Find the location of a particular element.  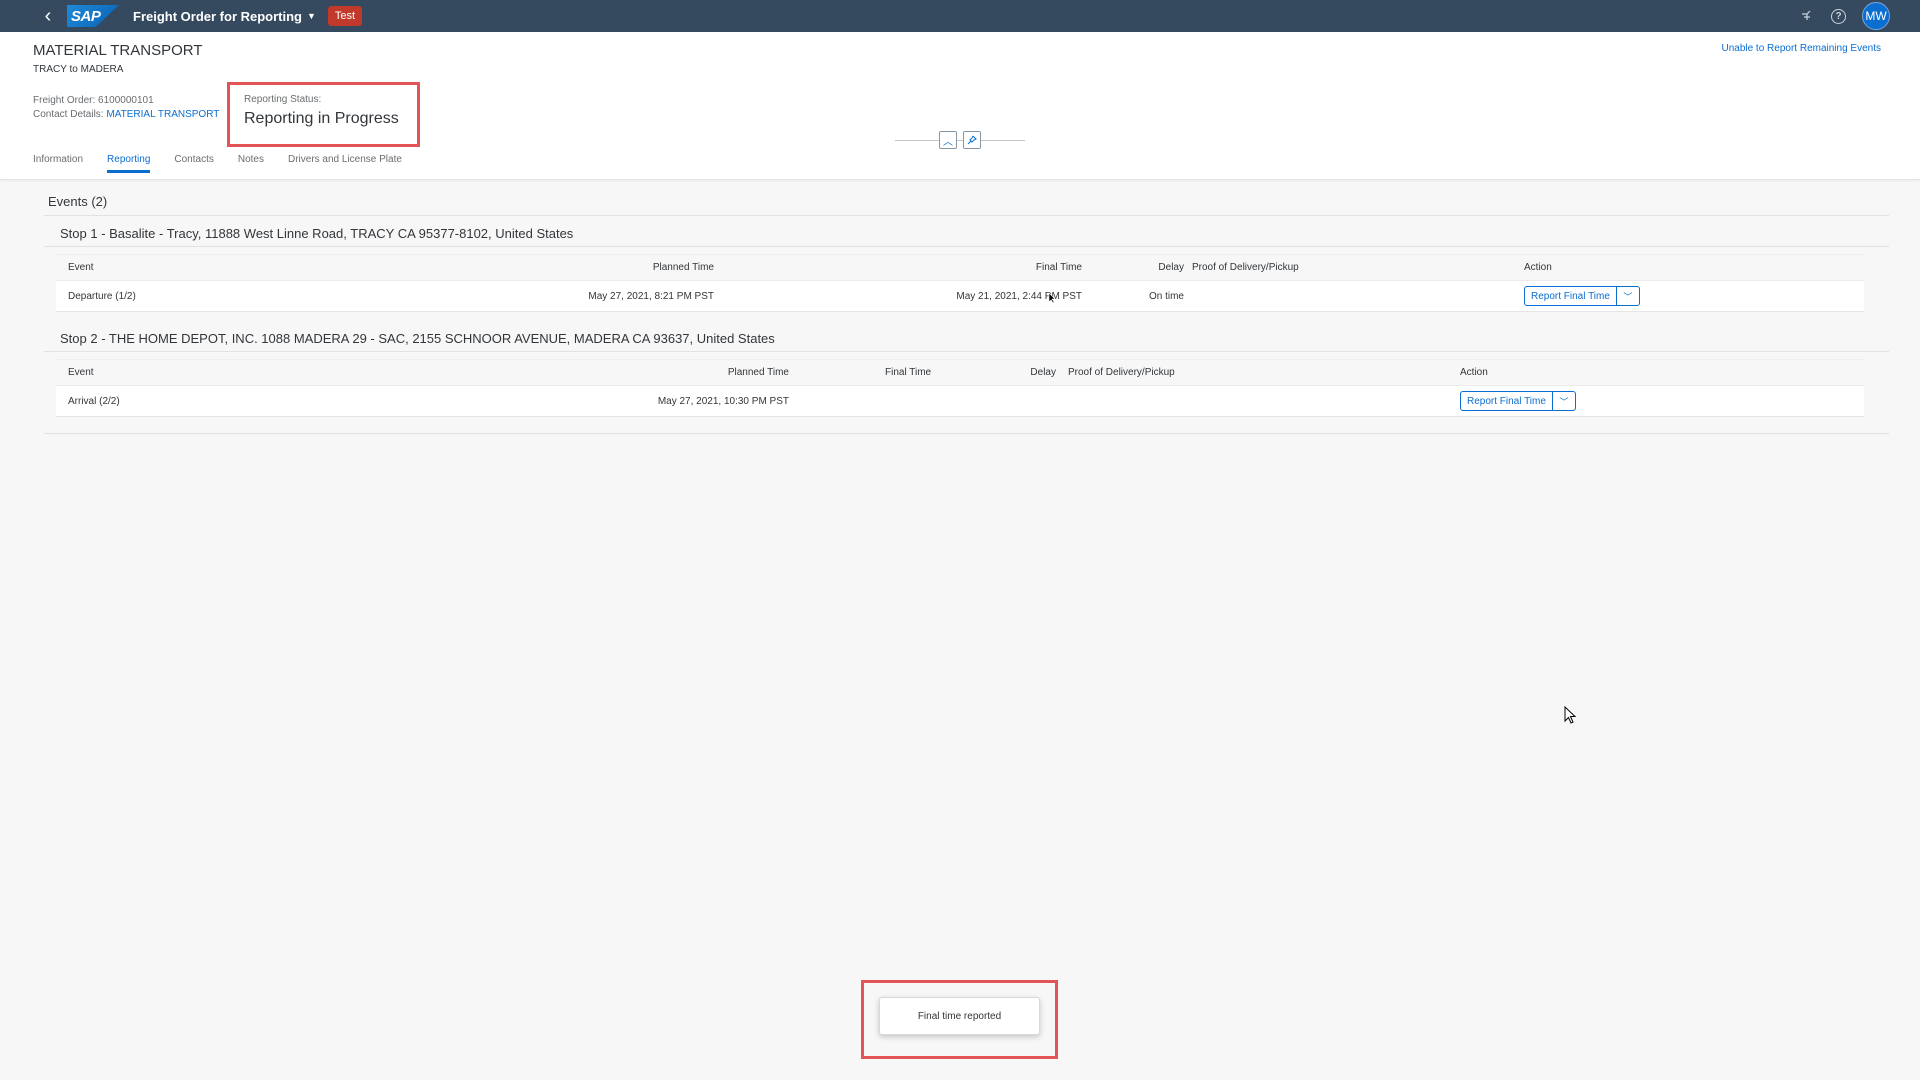

freight-order-value: 6100000101 is located at coordinates (126, 100).